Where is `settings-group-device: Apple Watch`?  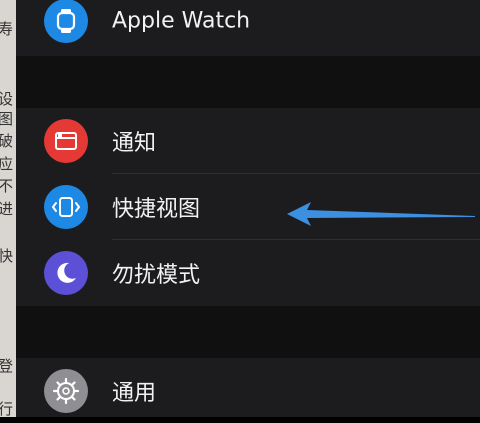
settings-group-device: Apple Watch is located at coordinates (248, 28).